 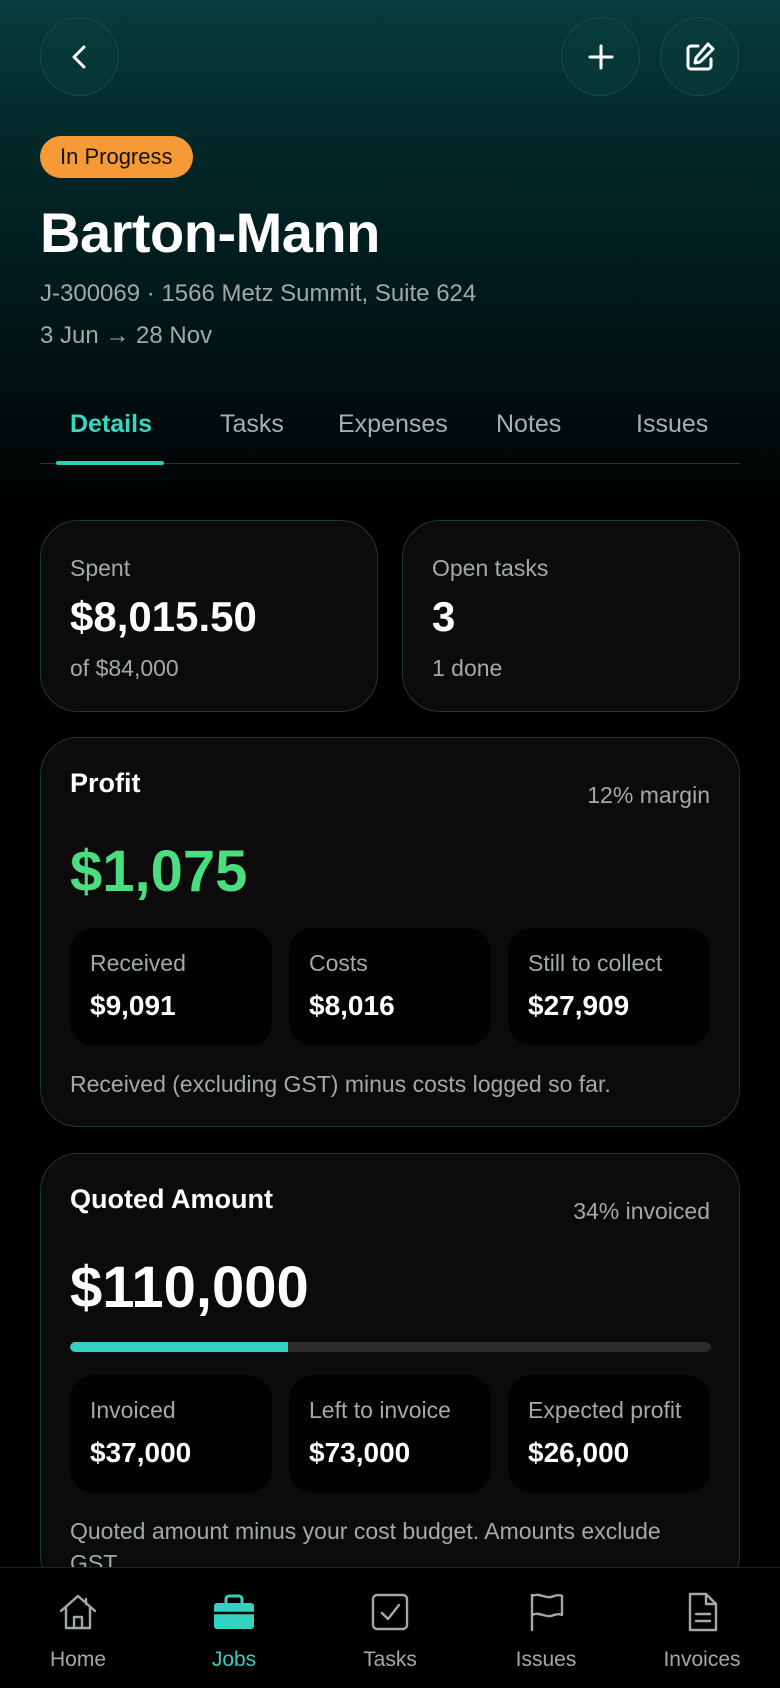 I want to click on tab-details: Details, so click(x=111, y=424).